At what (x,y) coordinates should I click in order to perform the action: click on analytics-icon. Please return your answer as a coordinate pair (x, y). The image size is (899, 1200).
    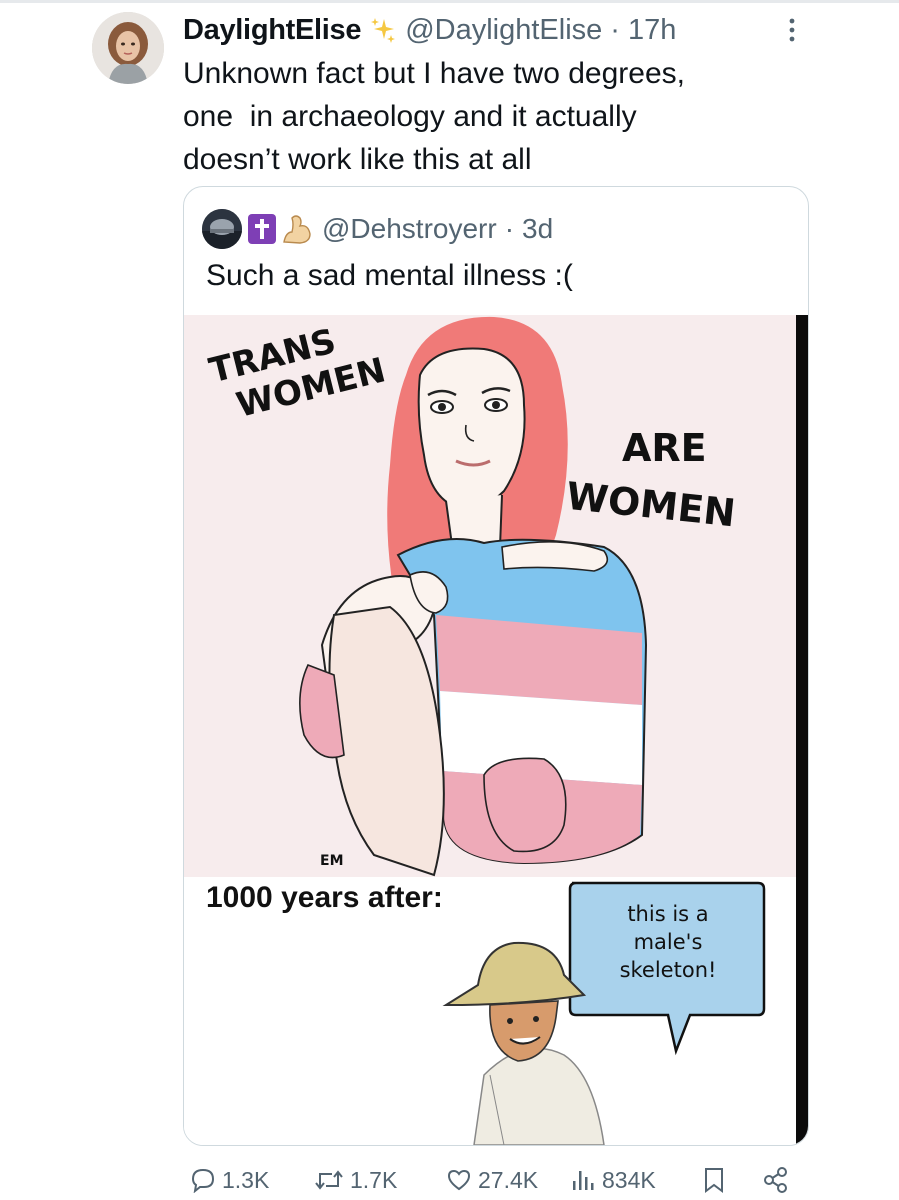
    Looking at the image, I should click on (583, 1180).